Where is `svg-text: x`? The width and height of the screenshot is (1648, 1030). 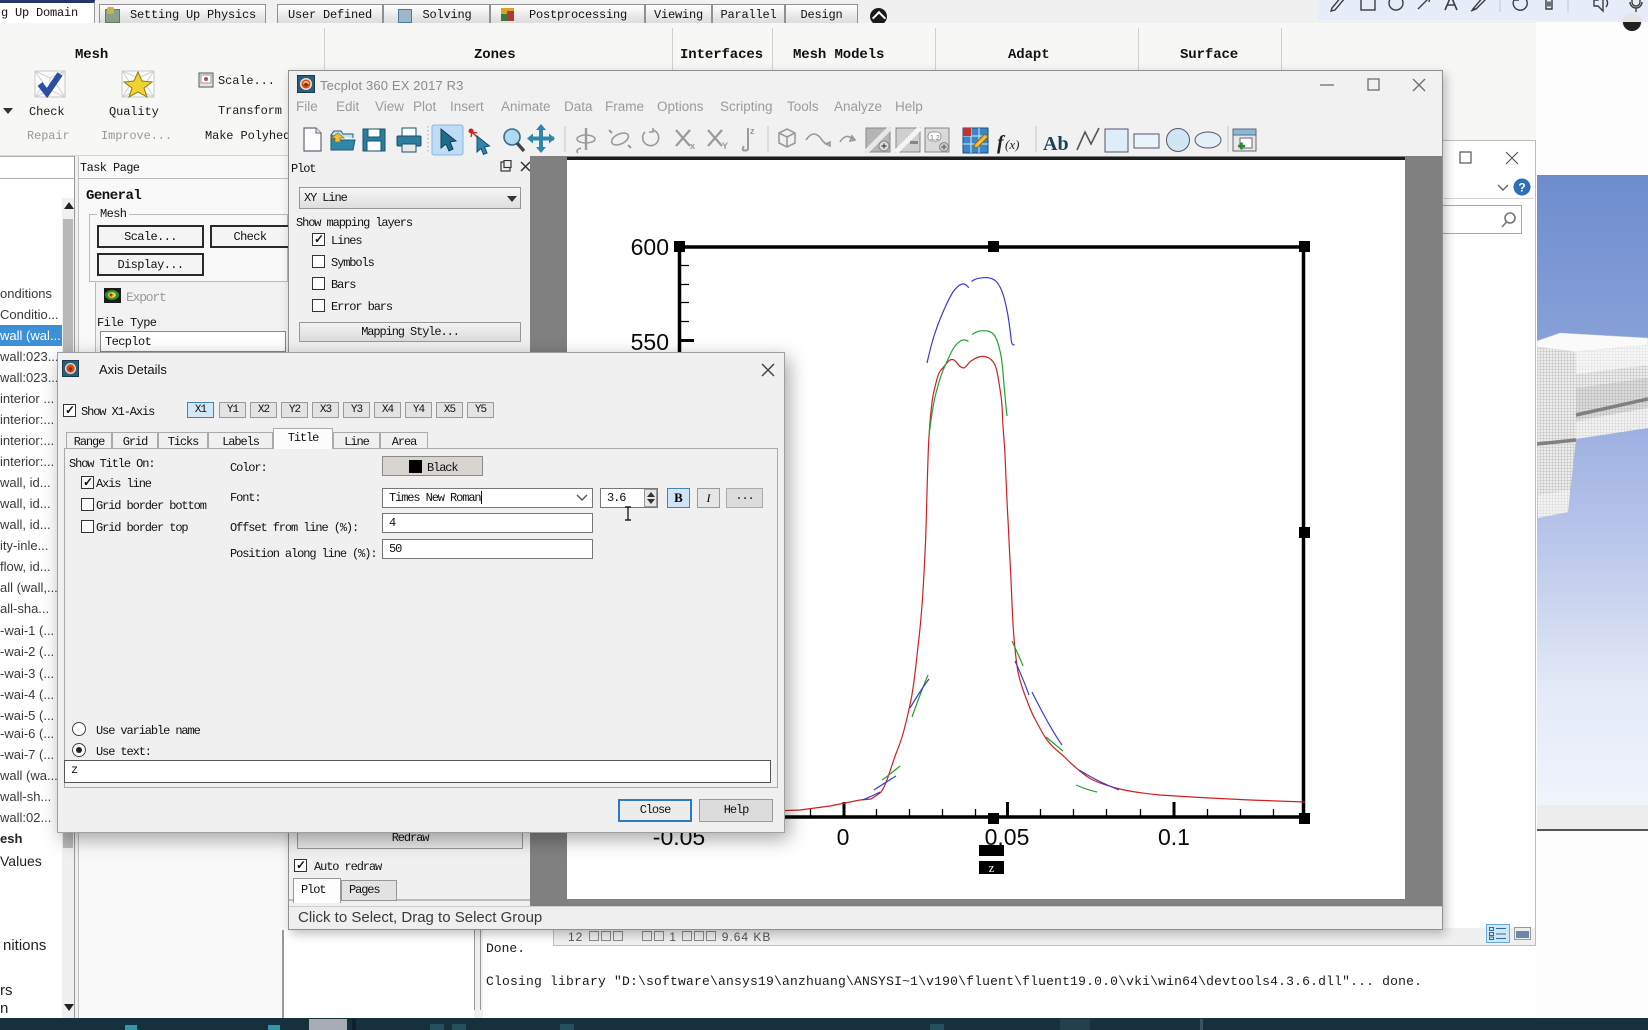 svg-text: x is located at coordinates (692, 146).